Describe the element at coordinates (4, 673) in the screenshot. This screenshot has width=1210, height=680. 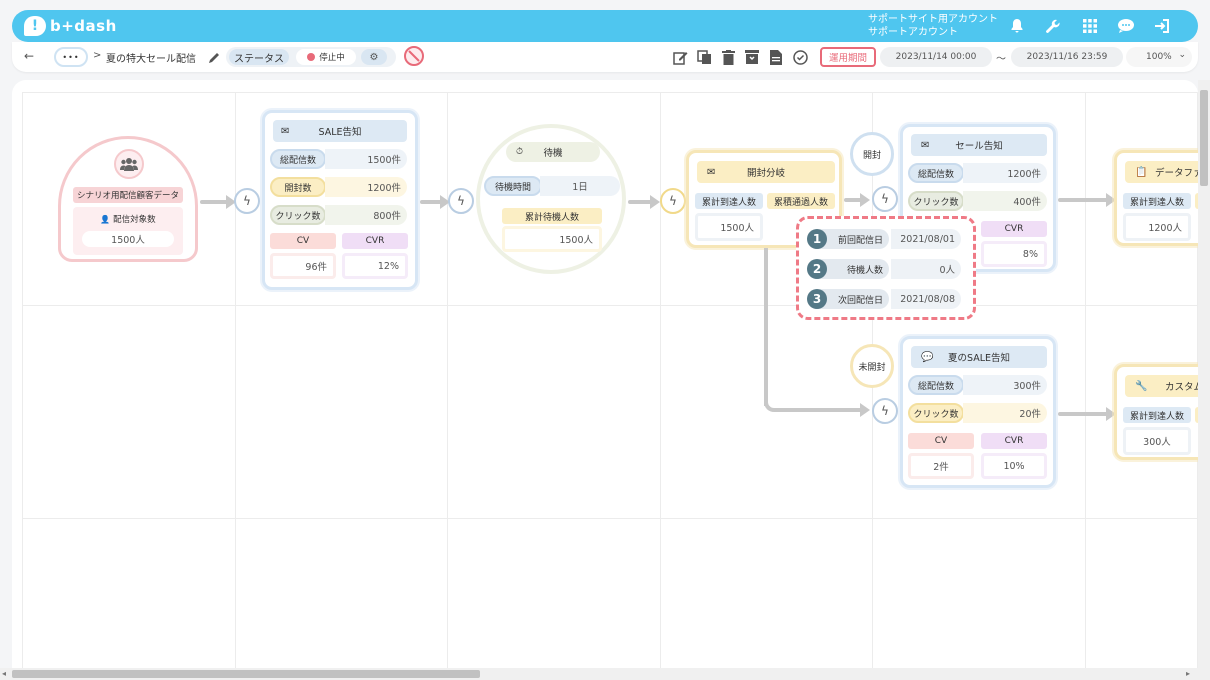
I see `scroll-left-arrow-icon: ◂` at that location.